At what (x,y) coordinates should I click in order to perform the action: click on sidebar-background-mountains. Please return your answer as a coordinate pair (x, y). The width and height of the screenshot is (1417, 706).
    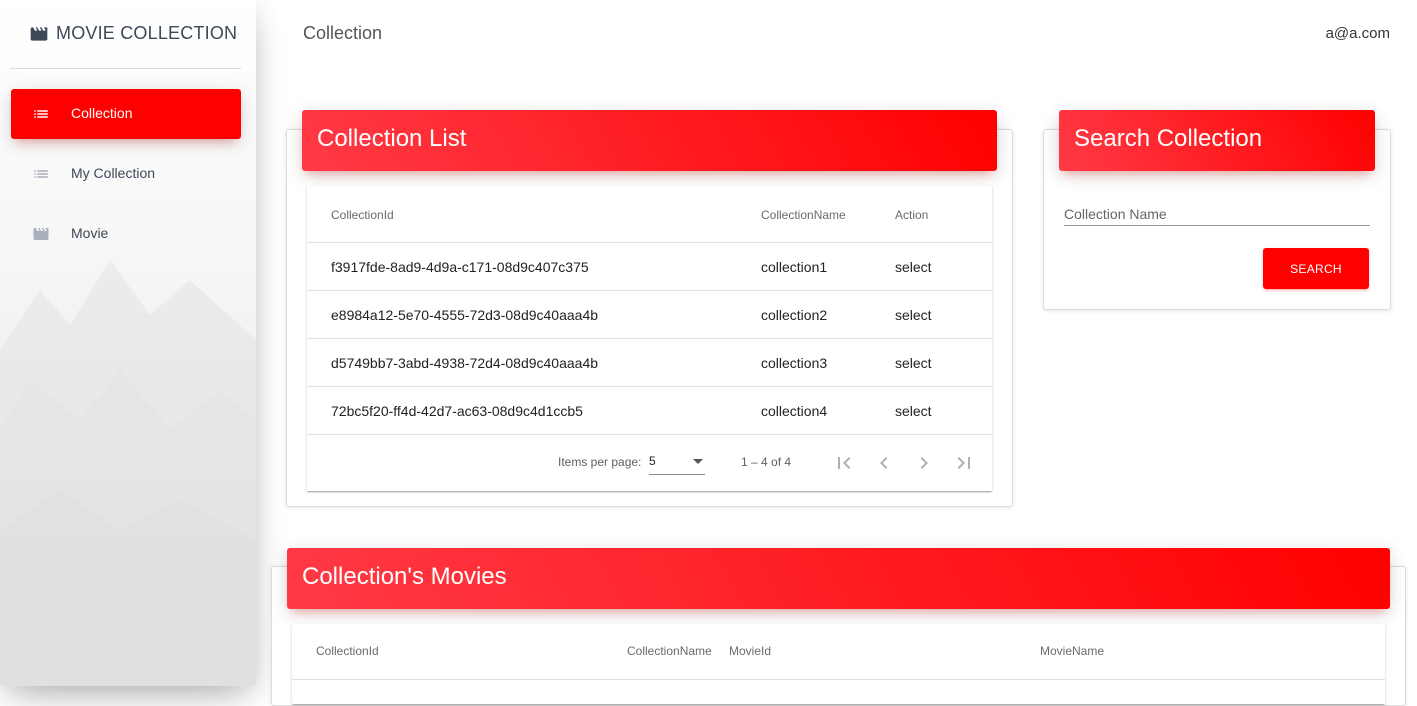
    Looking at the image, I should click on (128, 473).